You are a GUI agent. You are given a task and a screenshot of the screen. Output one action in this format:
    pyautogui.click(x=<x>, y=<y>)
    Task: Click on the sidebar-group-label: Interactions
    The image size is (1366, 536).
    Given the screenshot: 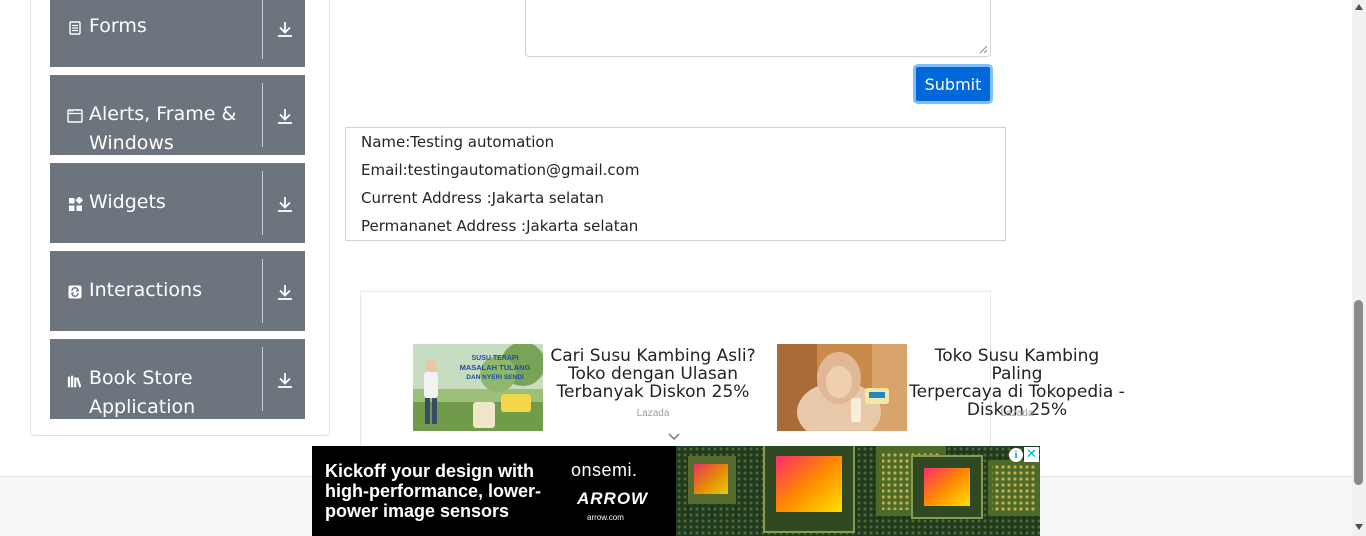 What is the action you would take?
    pyautogui.click(x=145, y=290)
    